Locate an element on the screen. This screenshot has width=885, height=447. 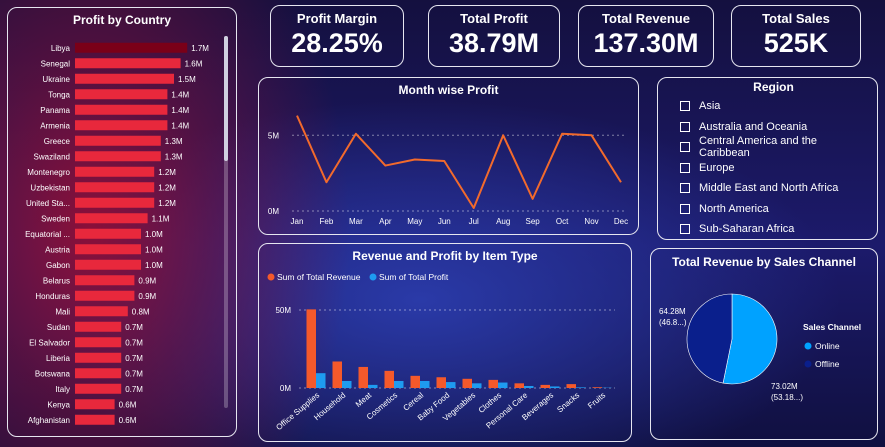
month-x-tick: Aug is located at coordinates (503, 221).